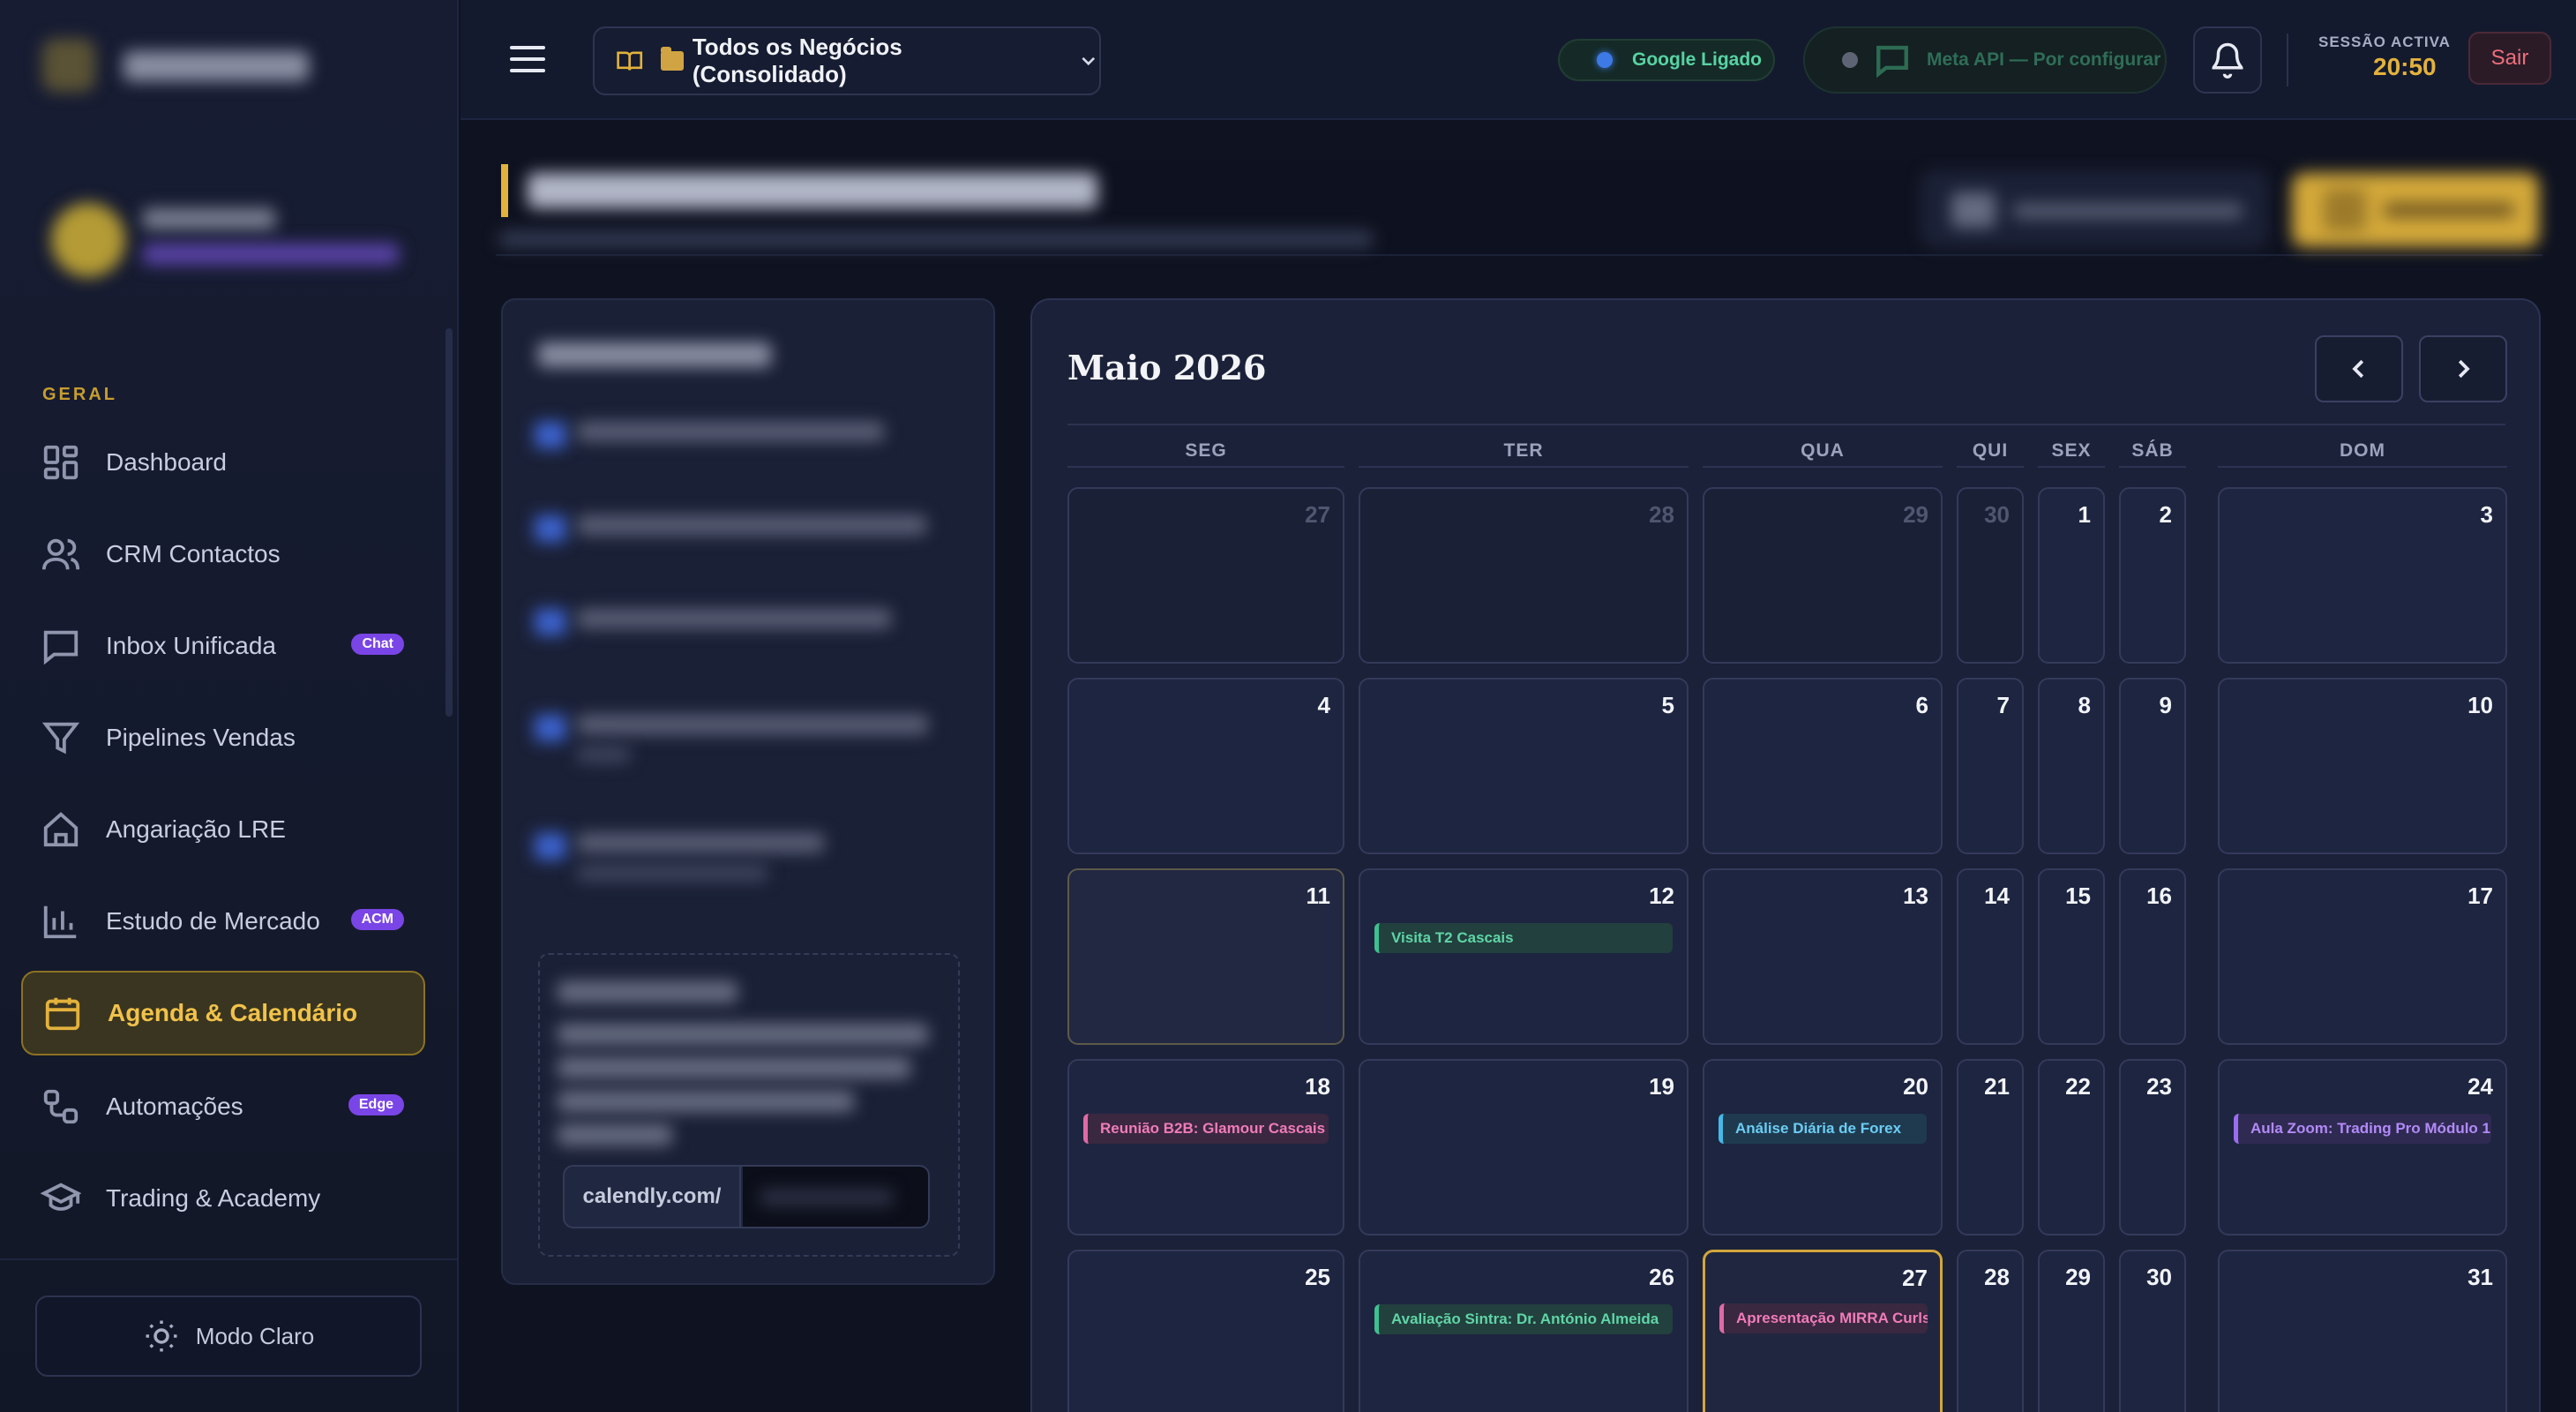 The width and height of the screenshot is (2576, 1412). I want to click on next-month-button, so click(2463, 368).